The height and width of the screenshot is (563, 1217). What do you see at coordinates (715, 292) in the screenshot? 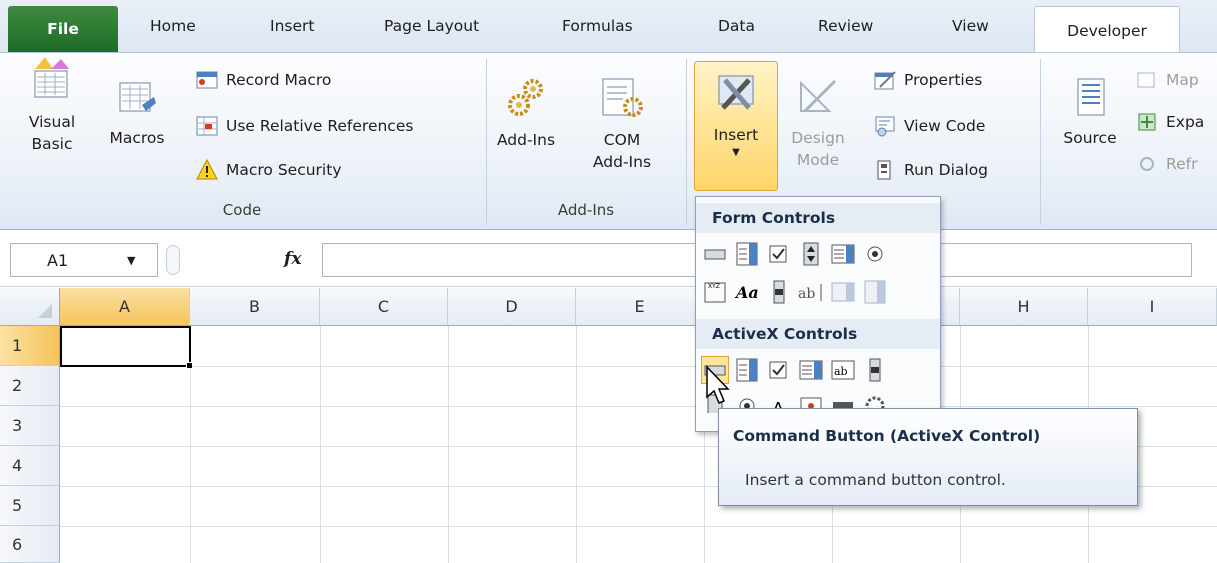
I see `group-box-icon: XYZ` at bounding box center [715, 292].